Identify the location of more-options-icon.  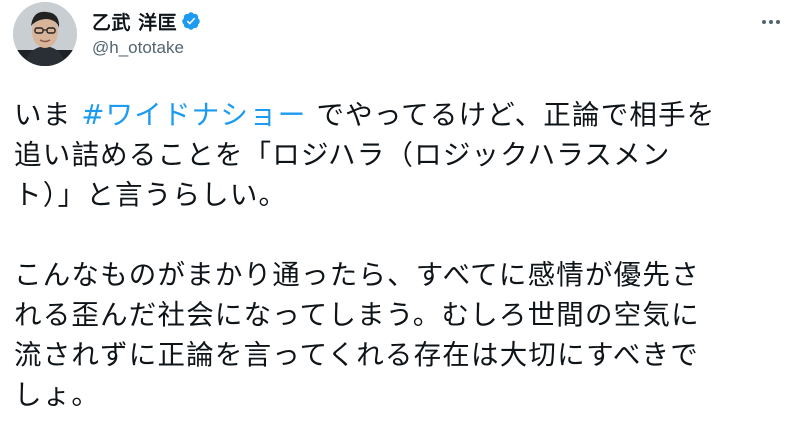
(771, 22).